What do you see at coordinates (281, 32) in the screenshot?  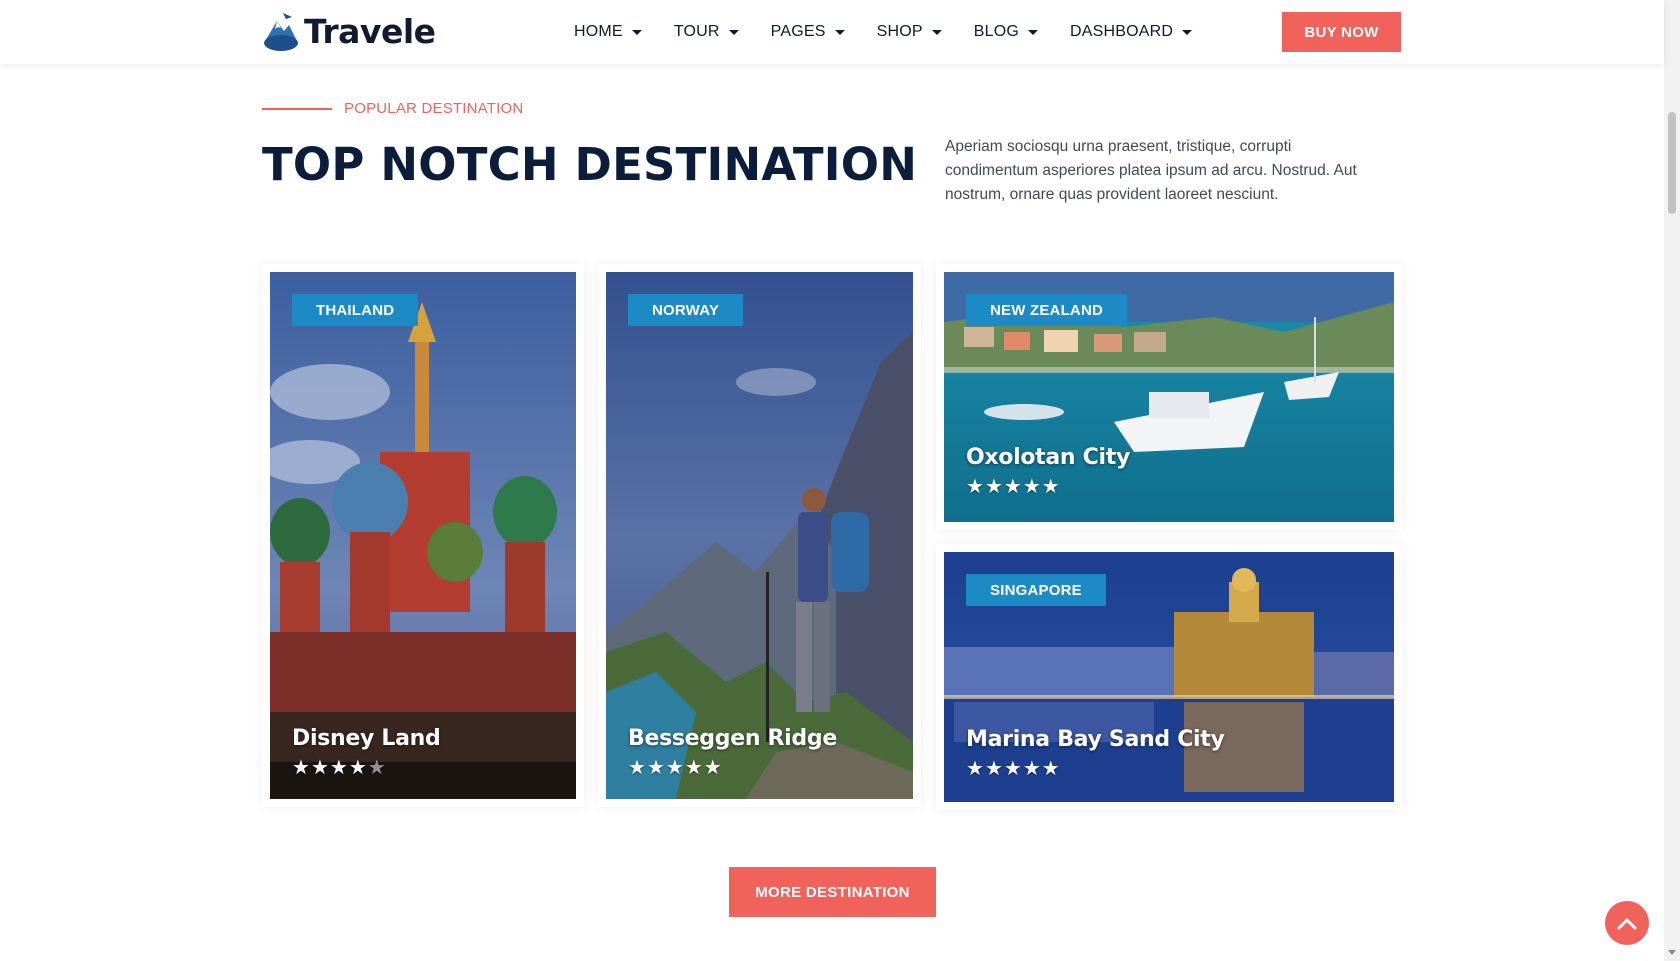 I see `mountain-logo-icon` at bounding box center [281, 32].